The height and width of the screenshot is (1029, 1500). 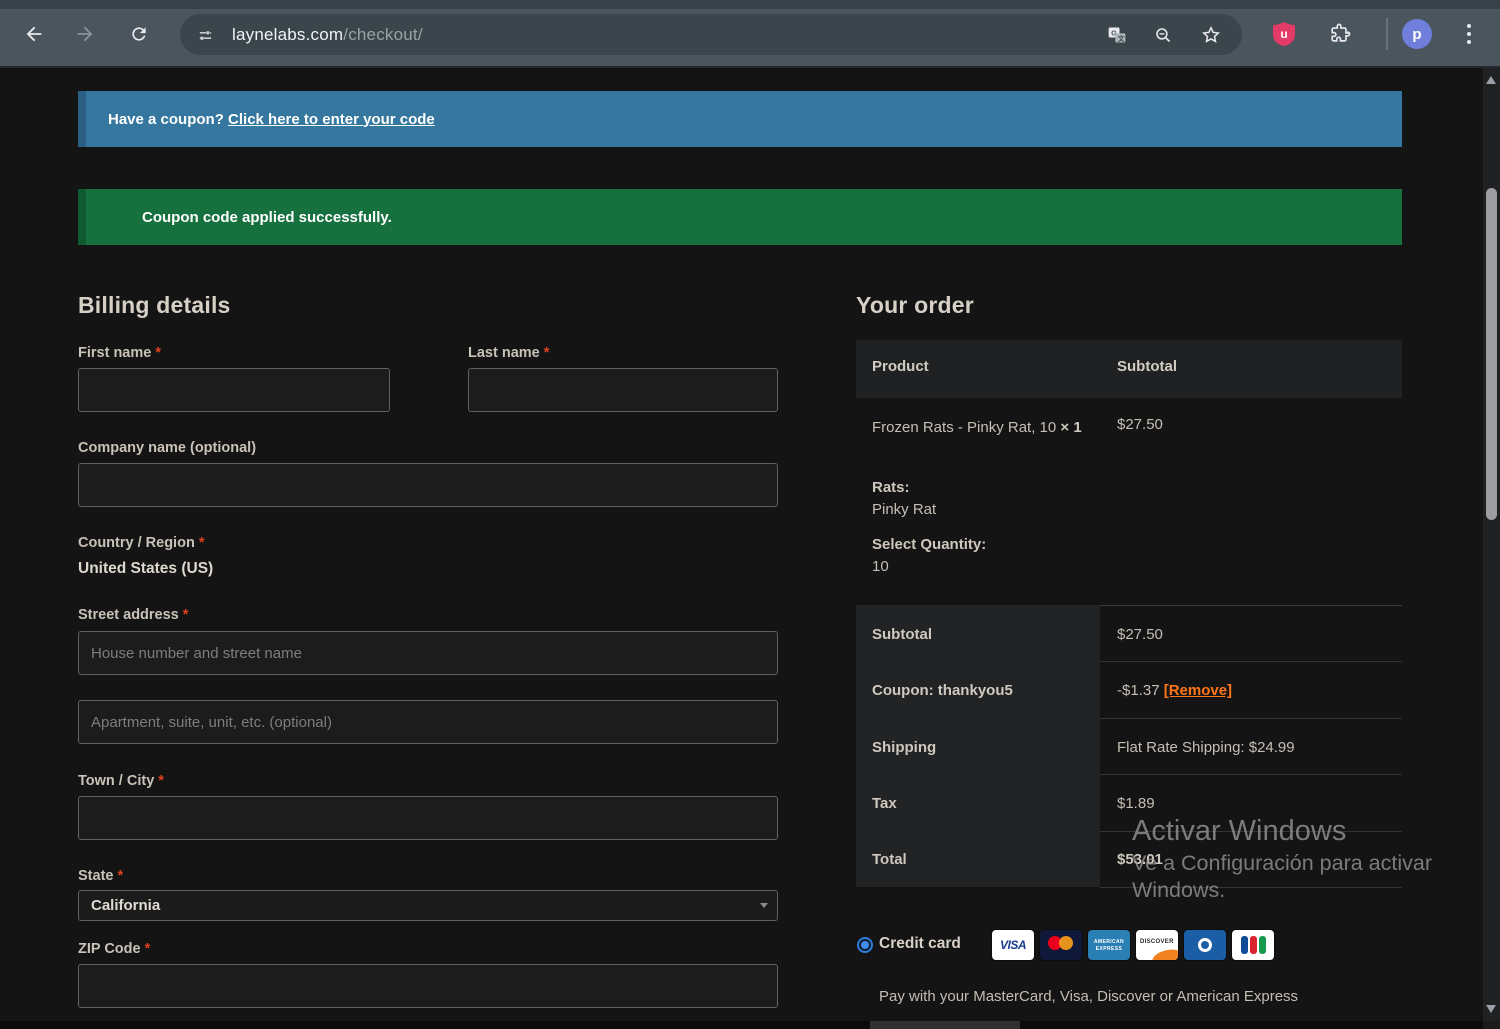 I want to click on zoom-button, so click(x=1163, y=35).